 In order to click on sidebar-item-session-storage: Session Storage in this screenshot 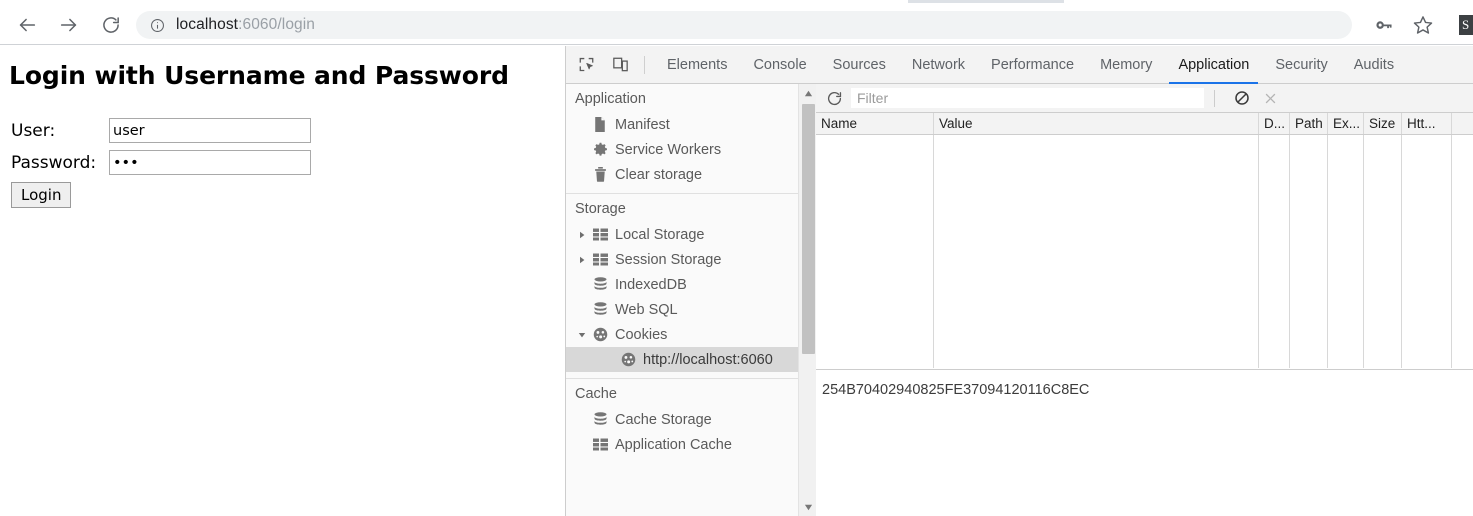, I will do `click(690, 259)`.